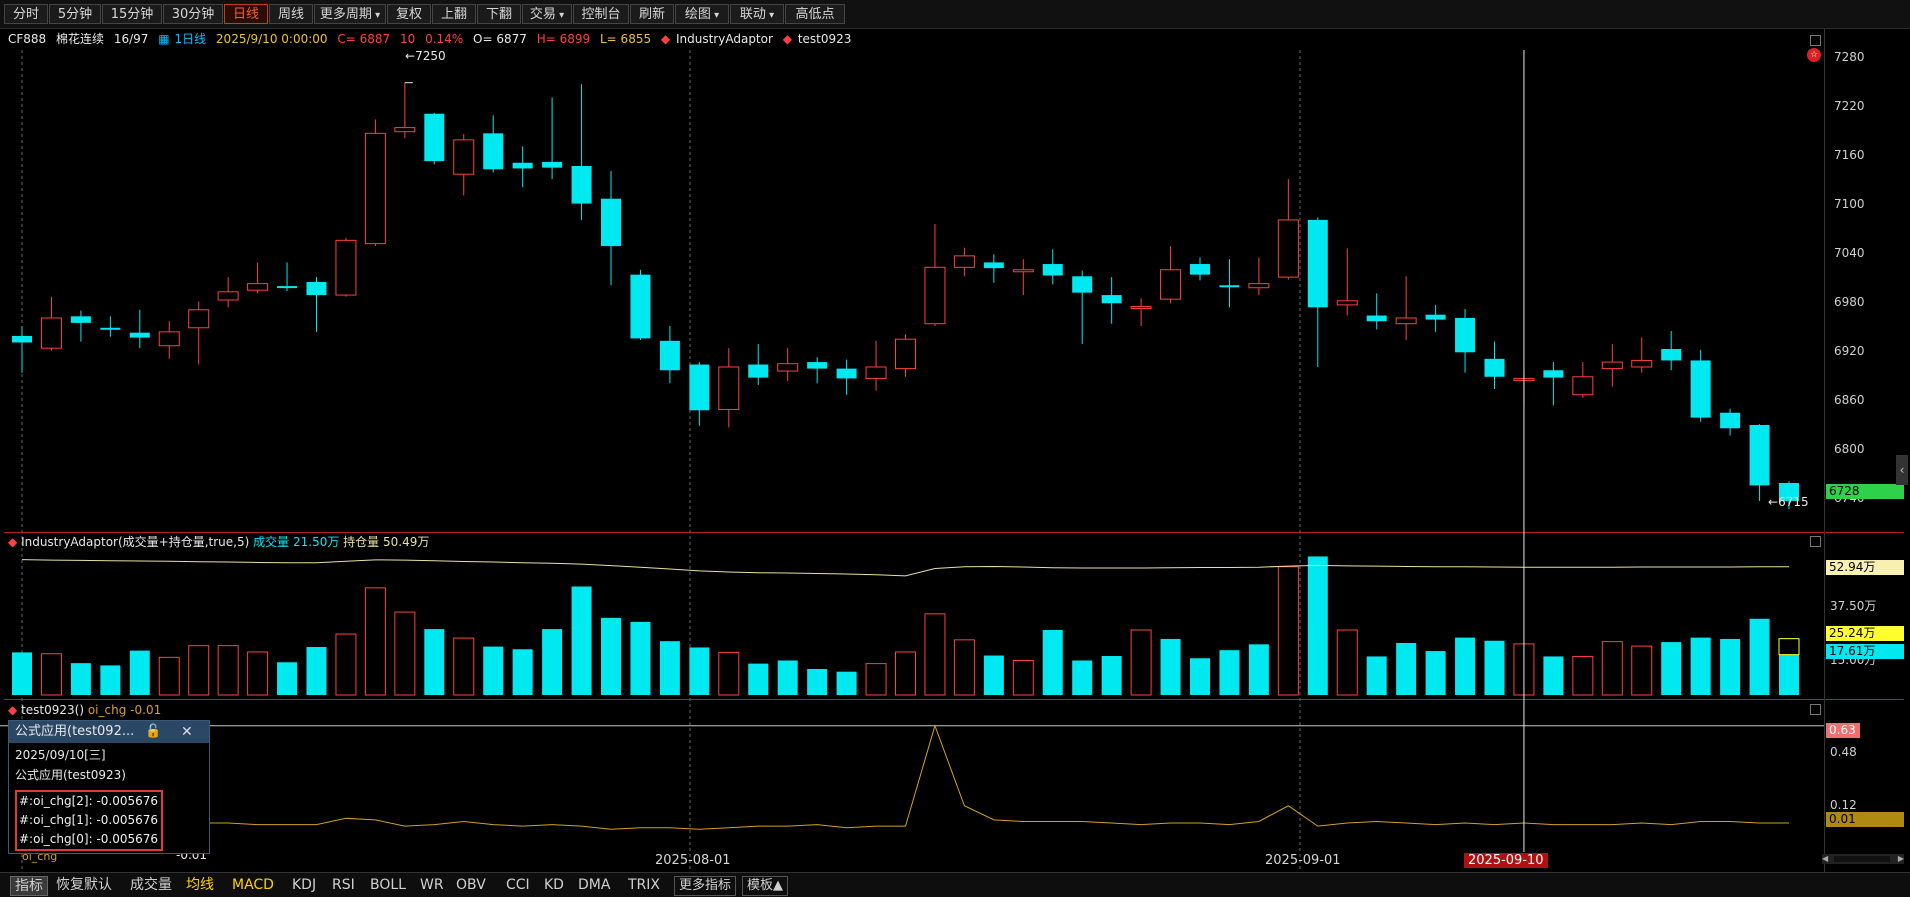  What do you see at coordinates (644, 885) in the screenshot?
I see `bottom-tab-13: TRIX` at bounding box center [644, 885].